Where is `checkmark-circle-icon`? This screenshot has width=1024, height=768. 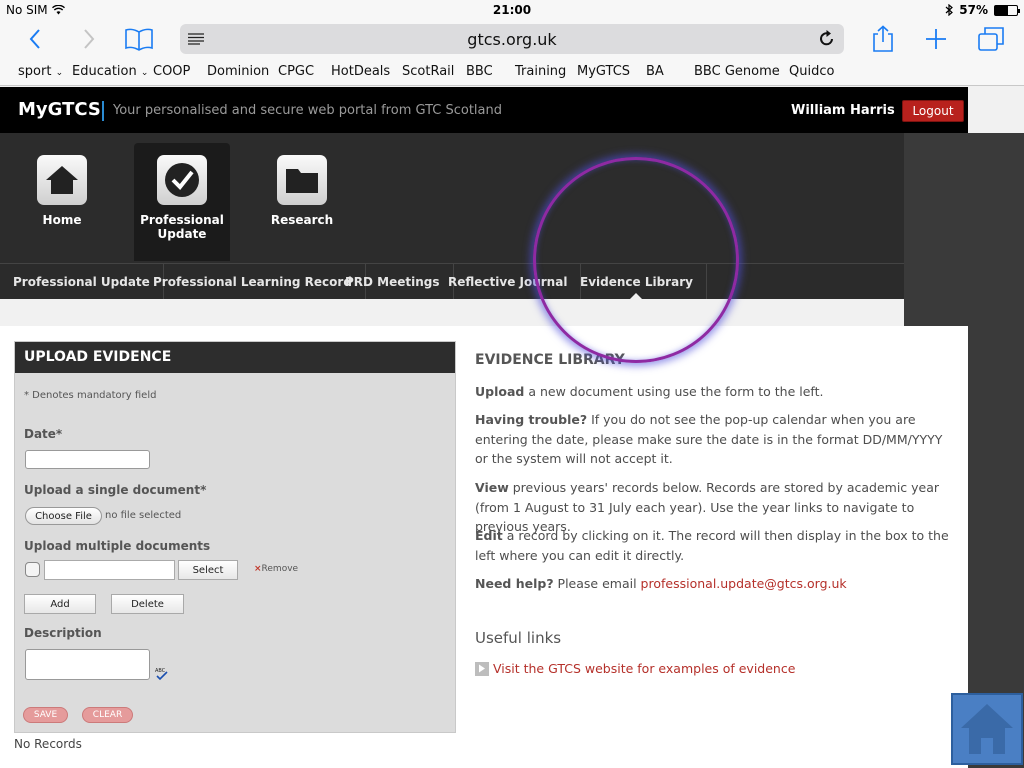
checkmark-circle-icon is located at coordinates (182, 180).